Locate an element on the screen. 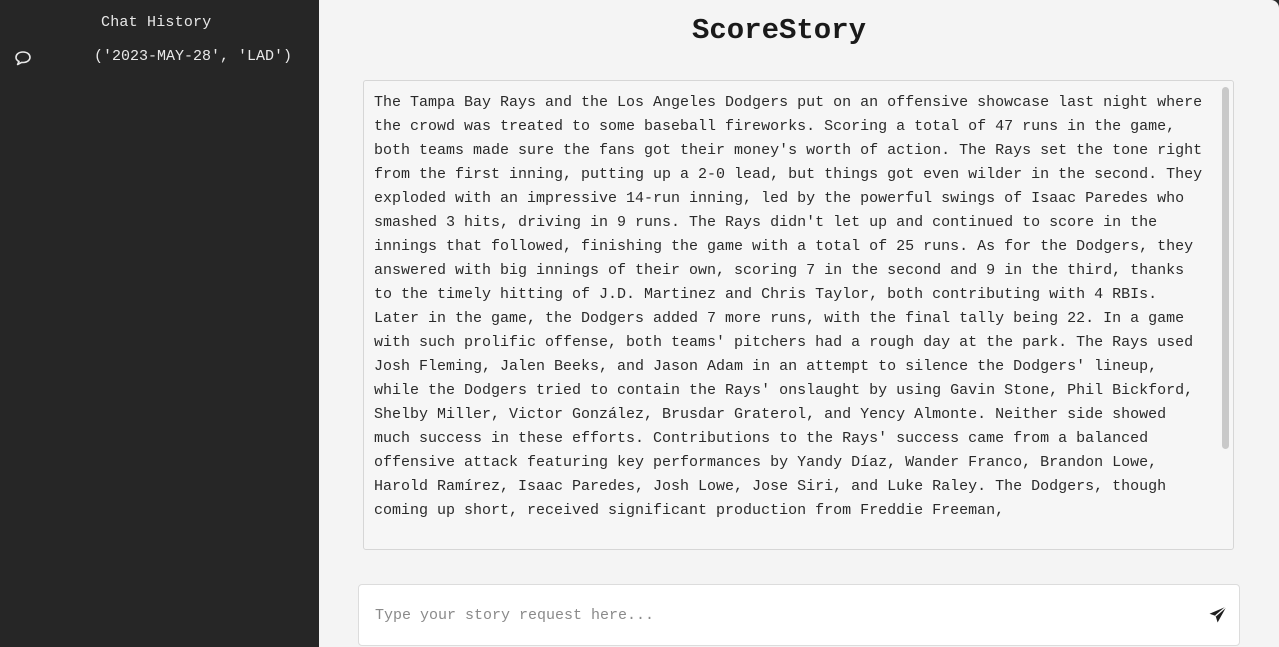 This screenshot has width=1279, height=647. story-request-bar is located at coordinates (799, 615).